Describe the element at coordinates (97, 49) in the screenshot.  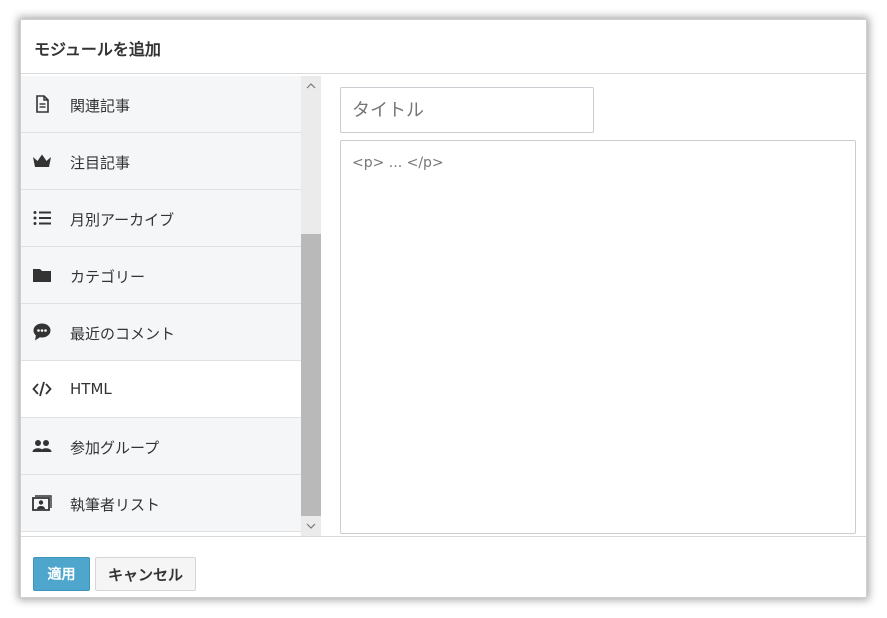
I see `dialog-title: モジュールを追加` at that location.